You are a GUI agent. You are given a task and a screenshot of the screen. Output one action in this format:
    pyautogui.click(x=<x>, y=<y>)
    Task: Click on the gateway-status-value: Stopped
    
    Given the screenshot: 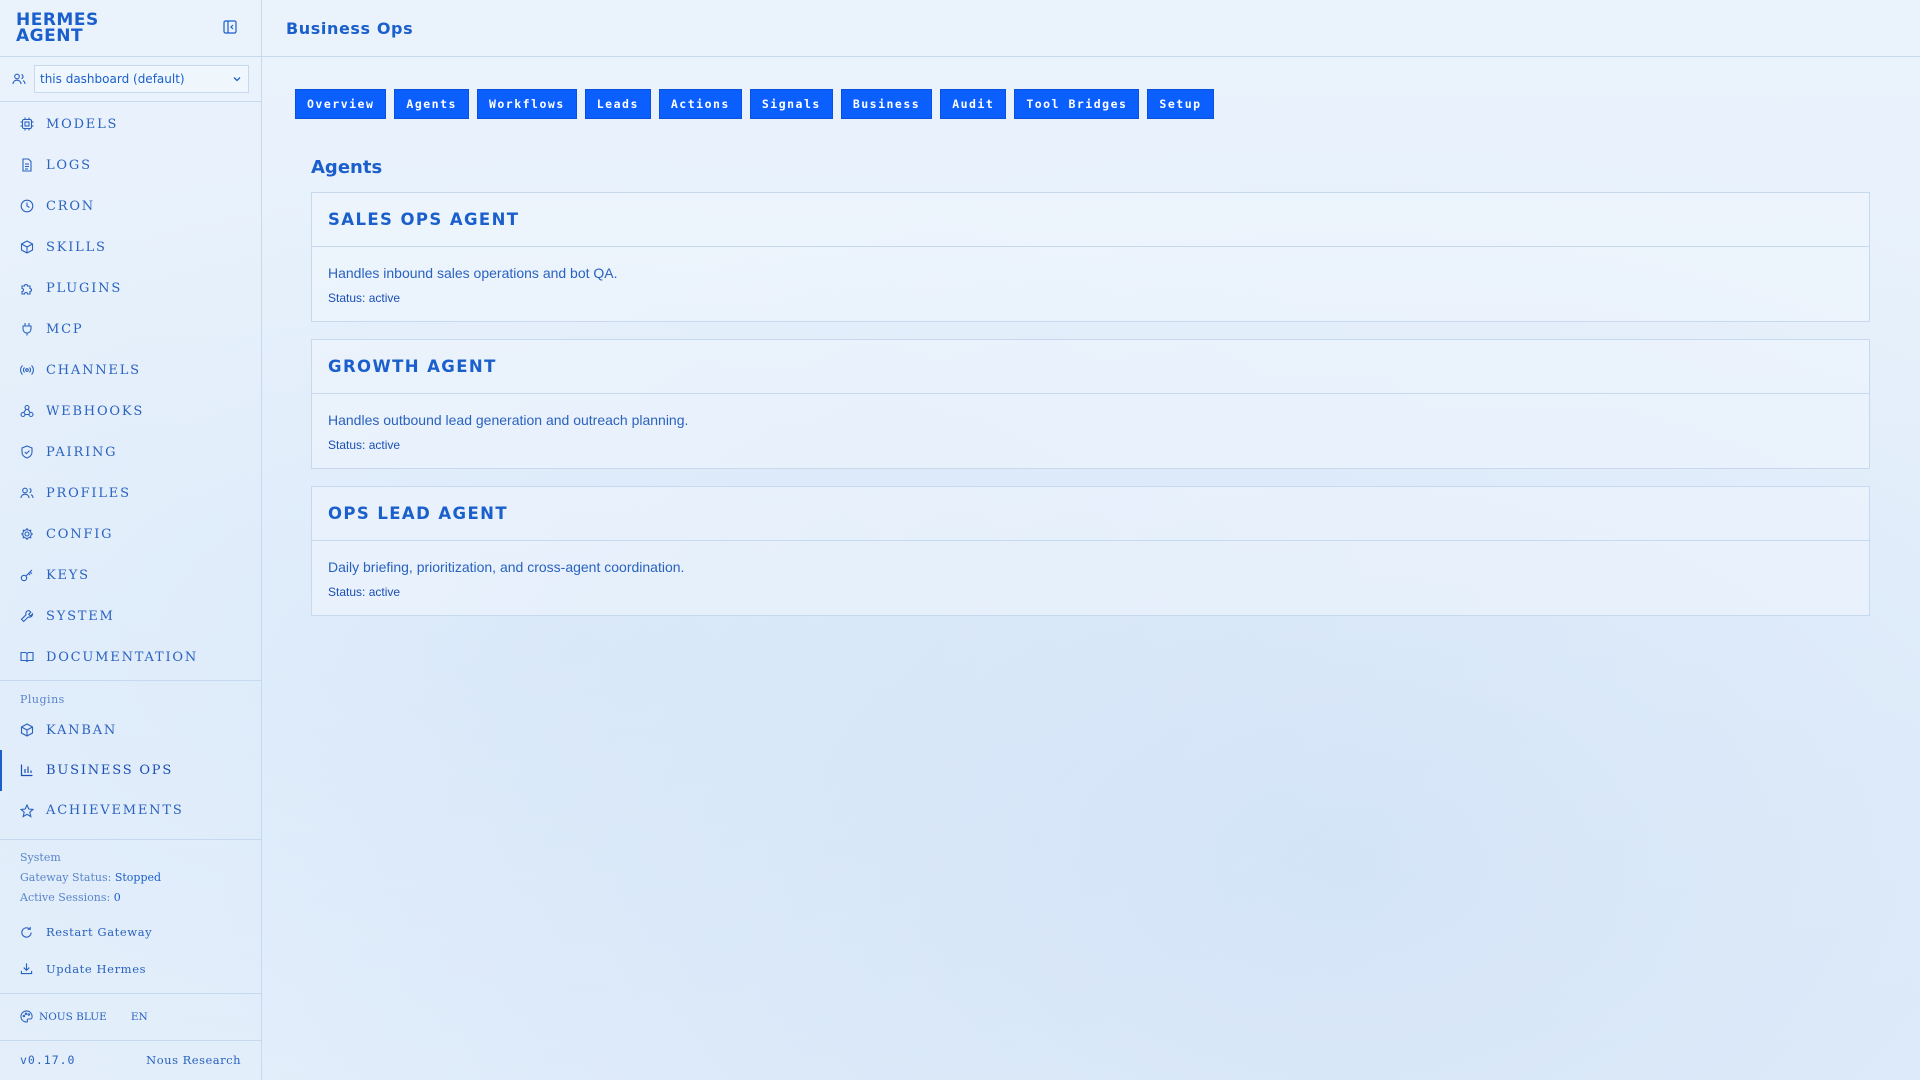 What is the action you would take?
    pyautogui.click(x=138, y=878)
    